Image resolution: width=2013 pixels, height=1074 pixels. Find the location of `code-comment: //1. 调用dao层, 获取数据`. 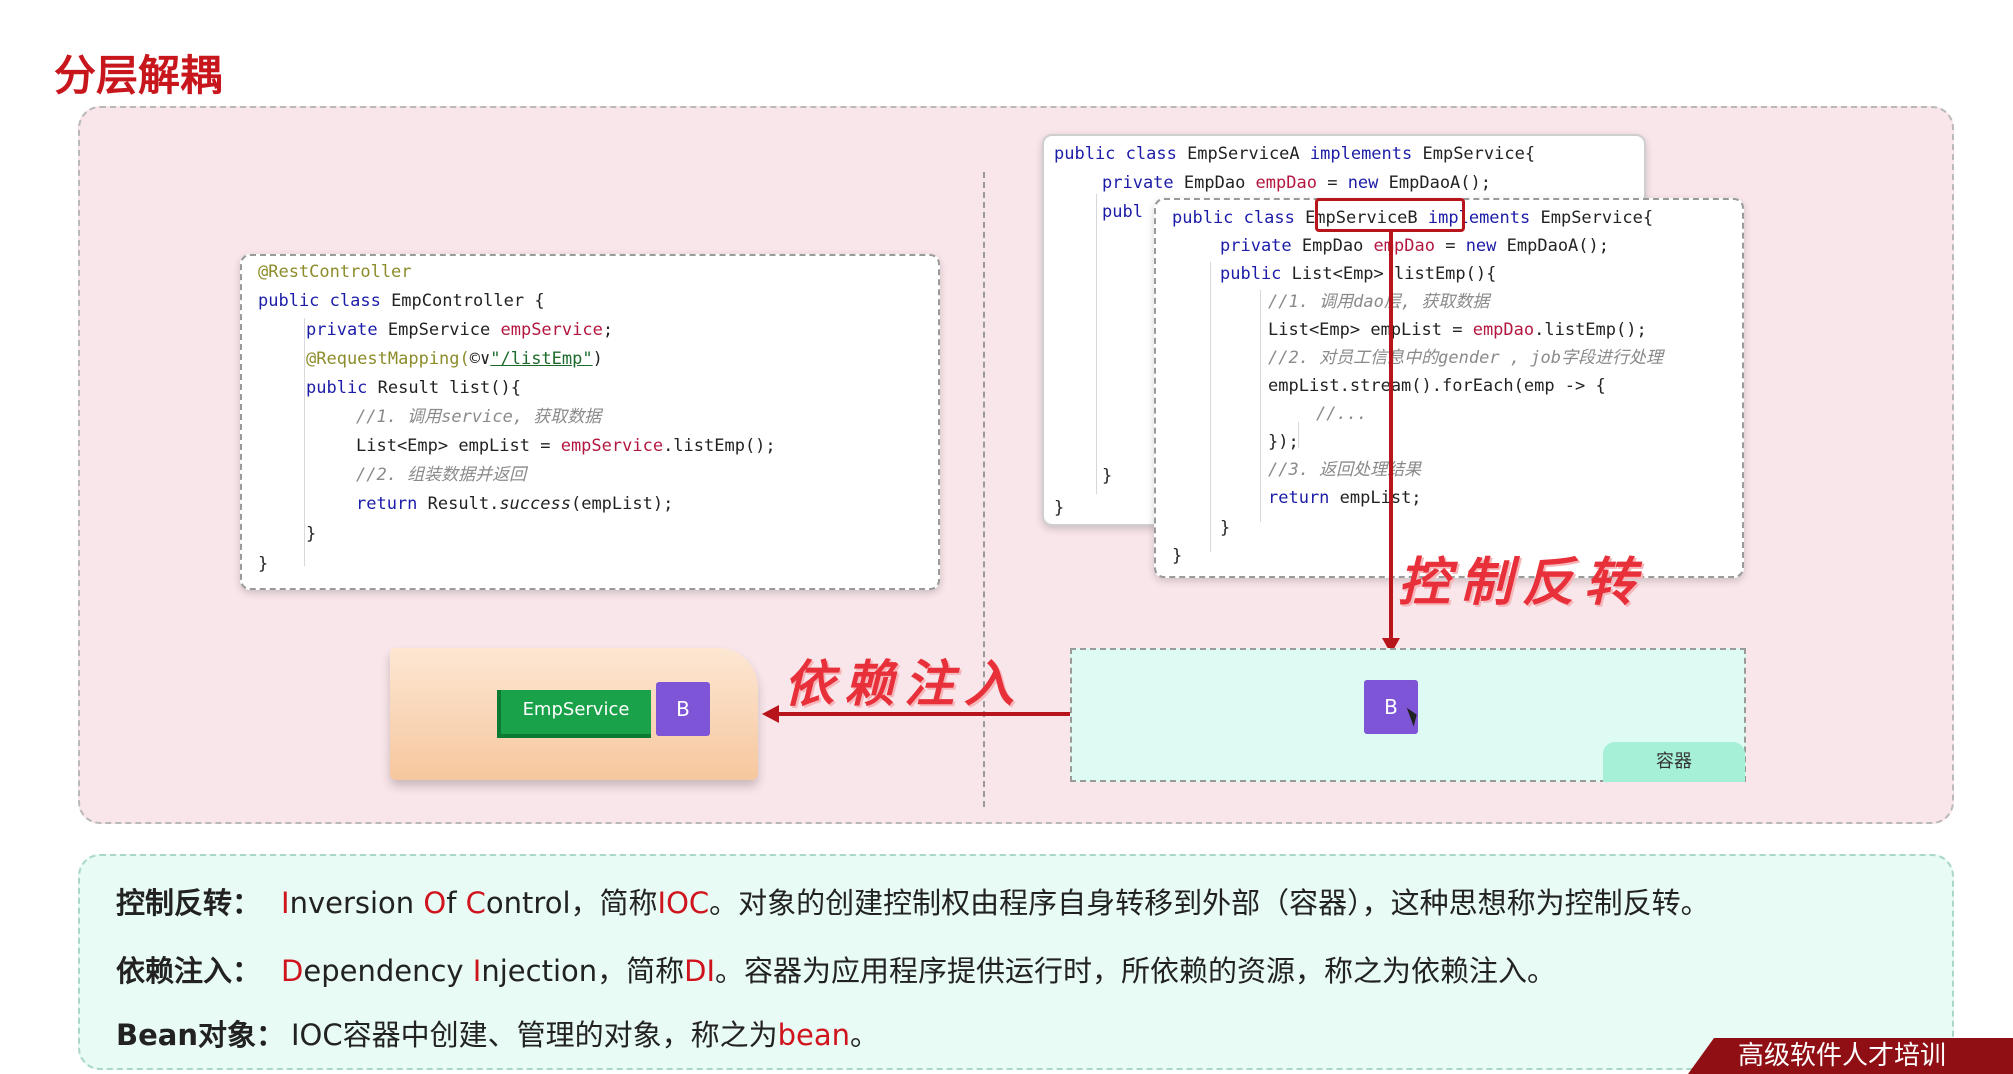

code-comment: //1. 调用dao层, 获取数据 is located at coordinates (1379, 302).